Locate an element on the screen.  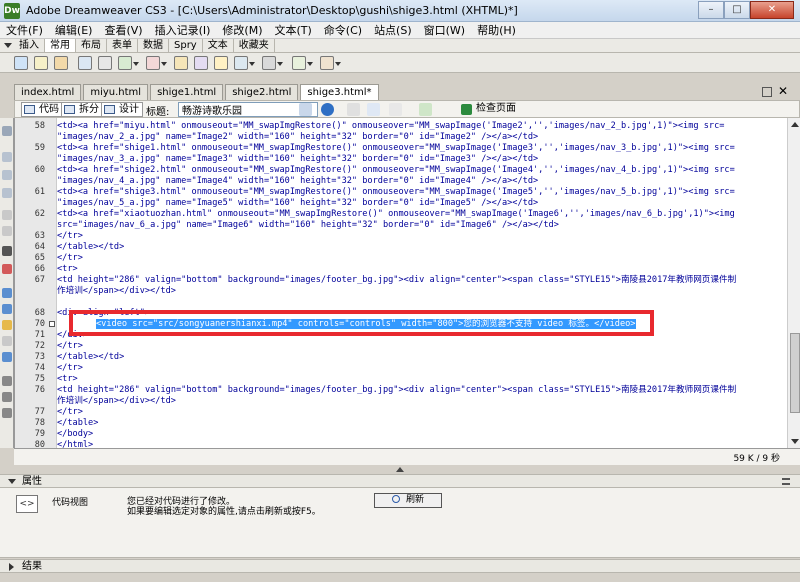
menu-commands: 命令(C) is located at coordinates (343, 30).